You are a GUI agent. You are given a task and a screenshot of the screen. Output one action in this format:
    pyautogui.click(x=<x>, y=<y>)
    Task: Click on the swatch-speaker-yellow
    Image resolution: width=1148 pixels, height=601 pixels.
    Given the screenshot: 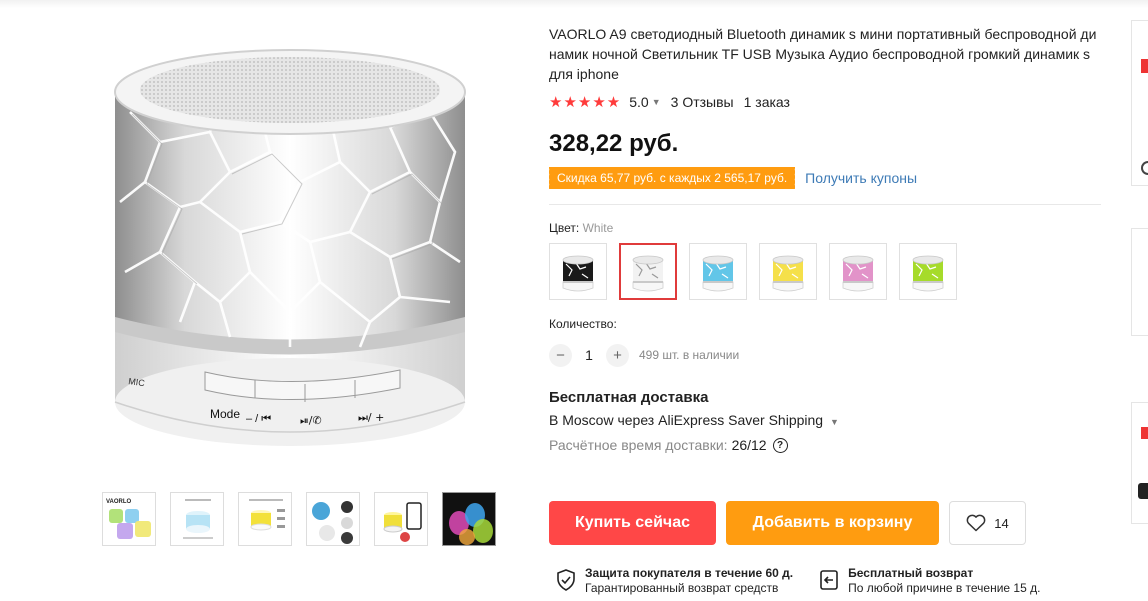 What is the action you would take?
    pyautogui.click(x=788, y=273)
    